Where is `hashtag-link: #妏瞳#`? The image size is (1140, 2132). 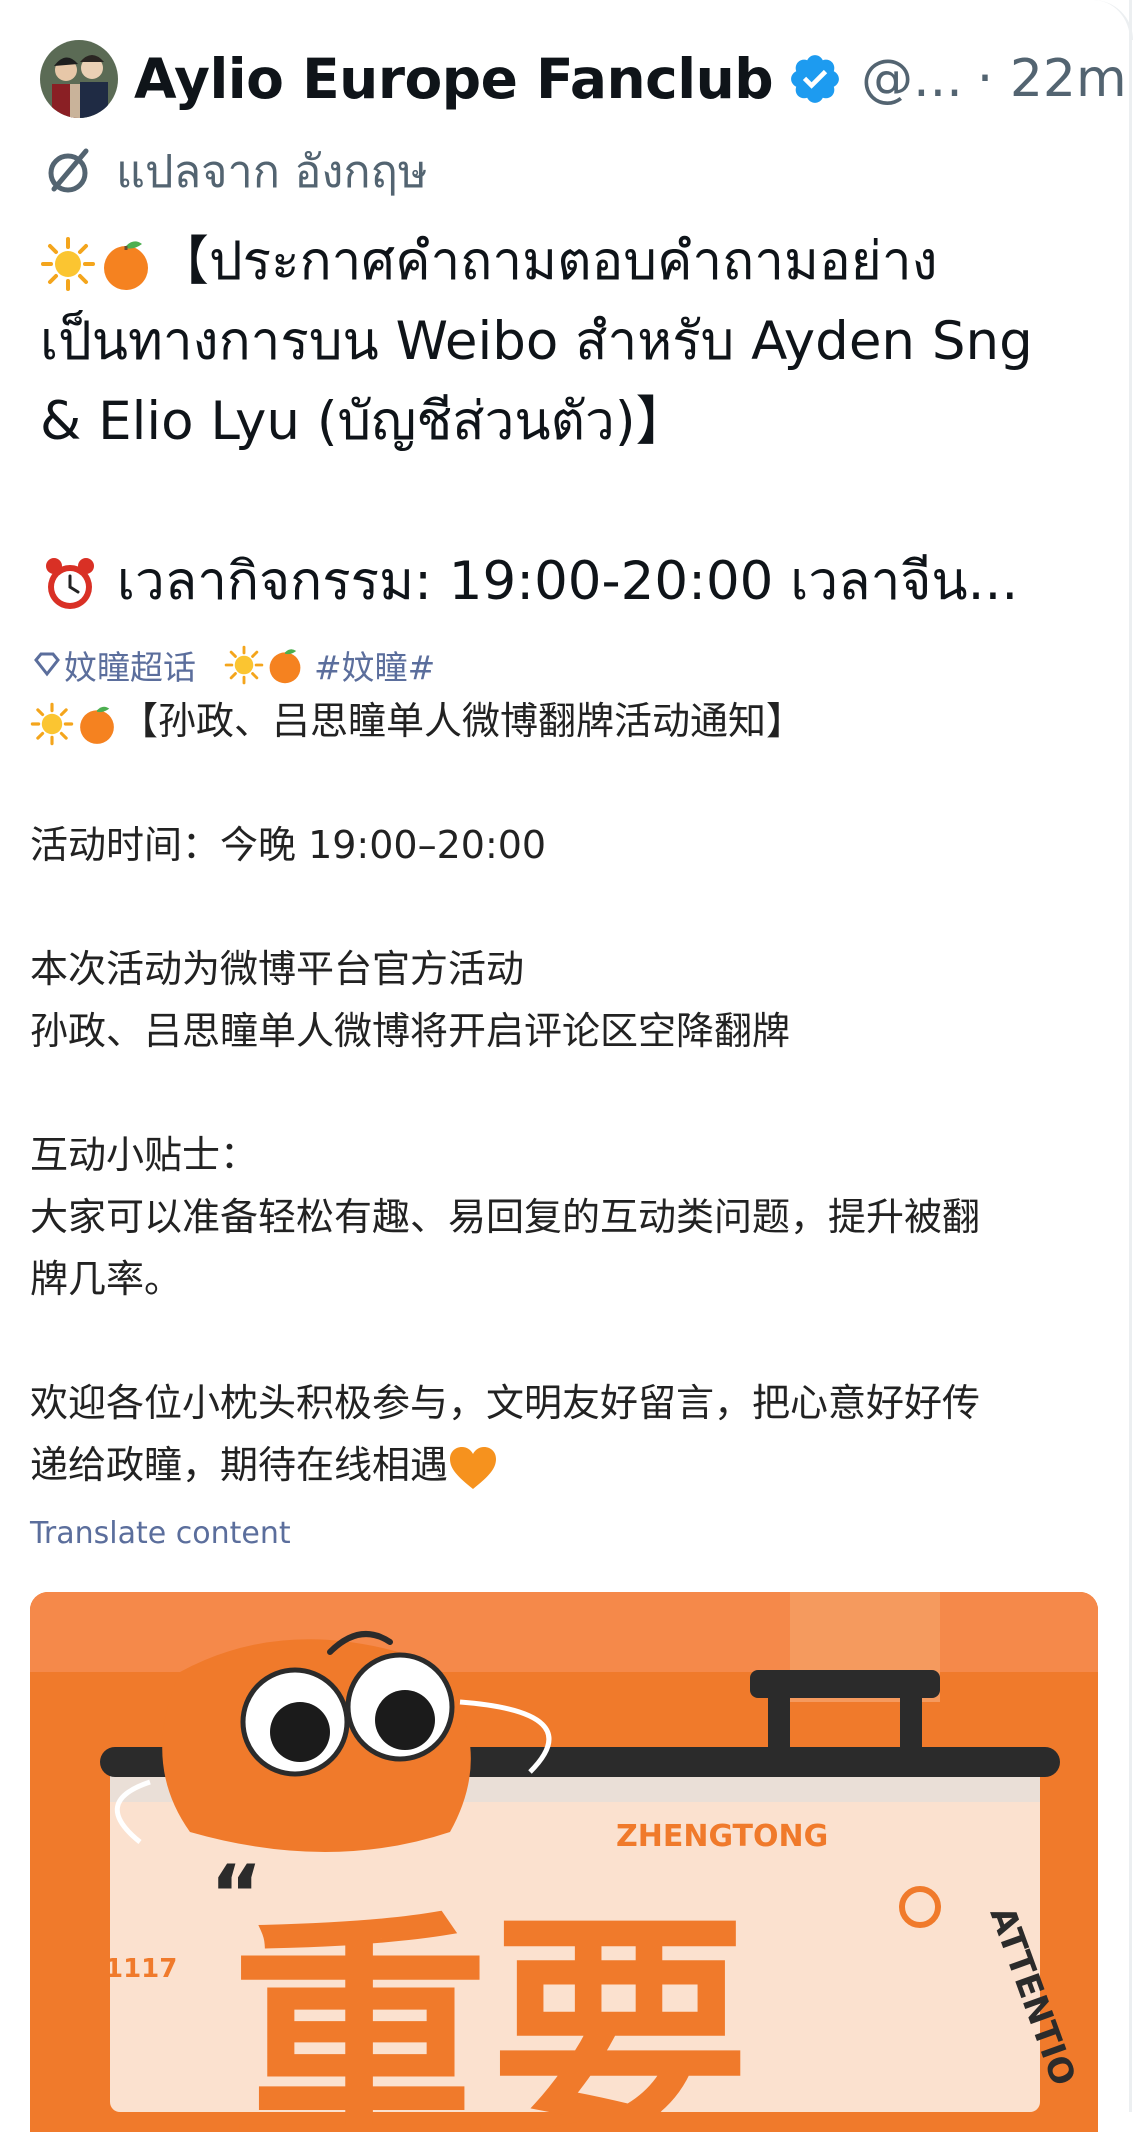
hashtag-link: #妏瞳# is located at coordinates (374, 665).